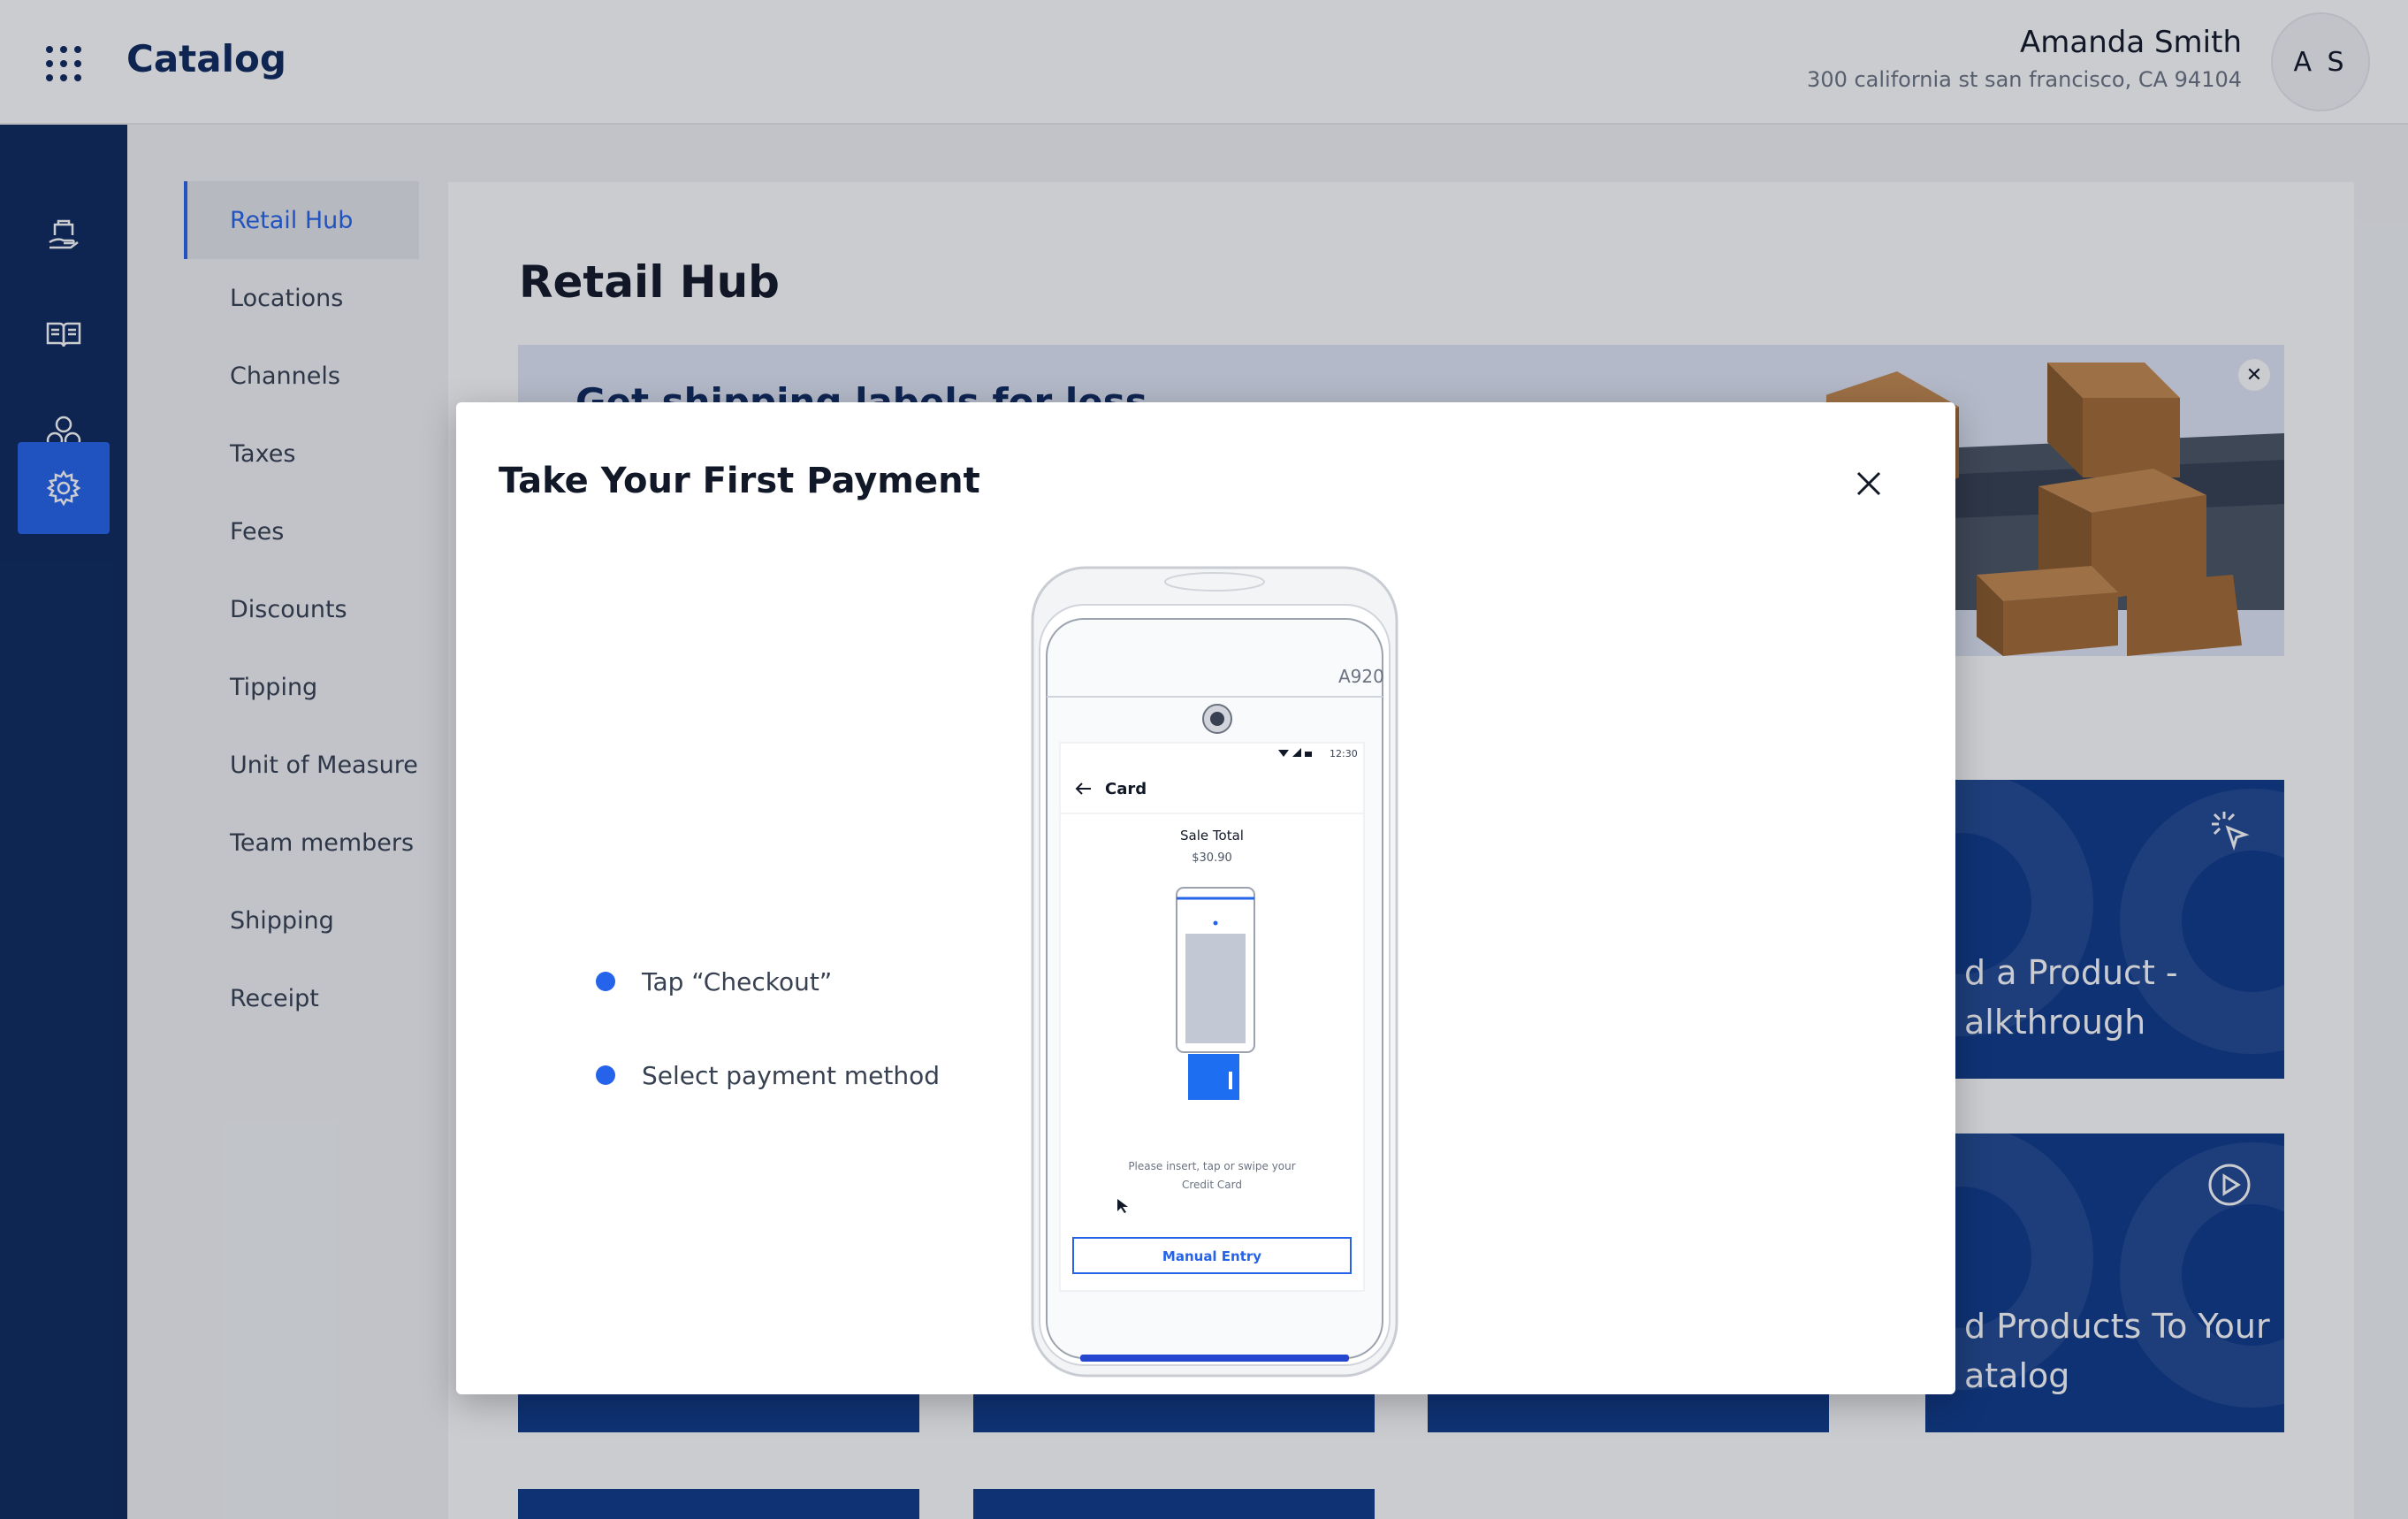 The image size is (2408, 1519). I want to click on manual-entry-label: Manual Entry, so click(1211, 1256).